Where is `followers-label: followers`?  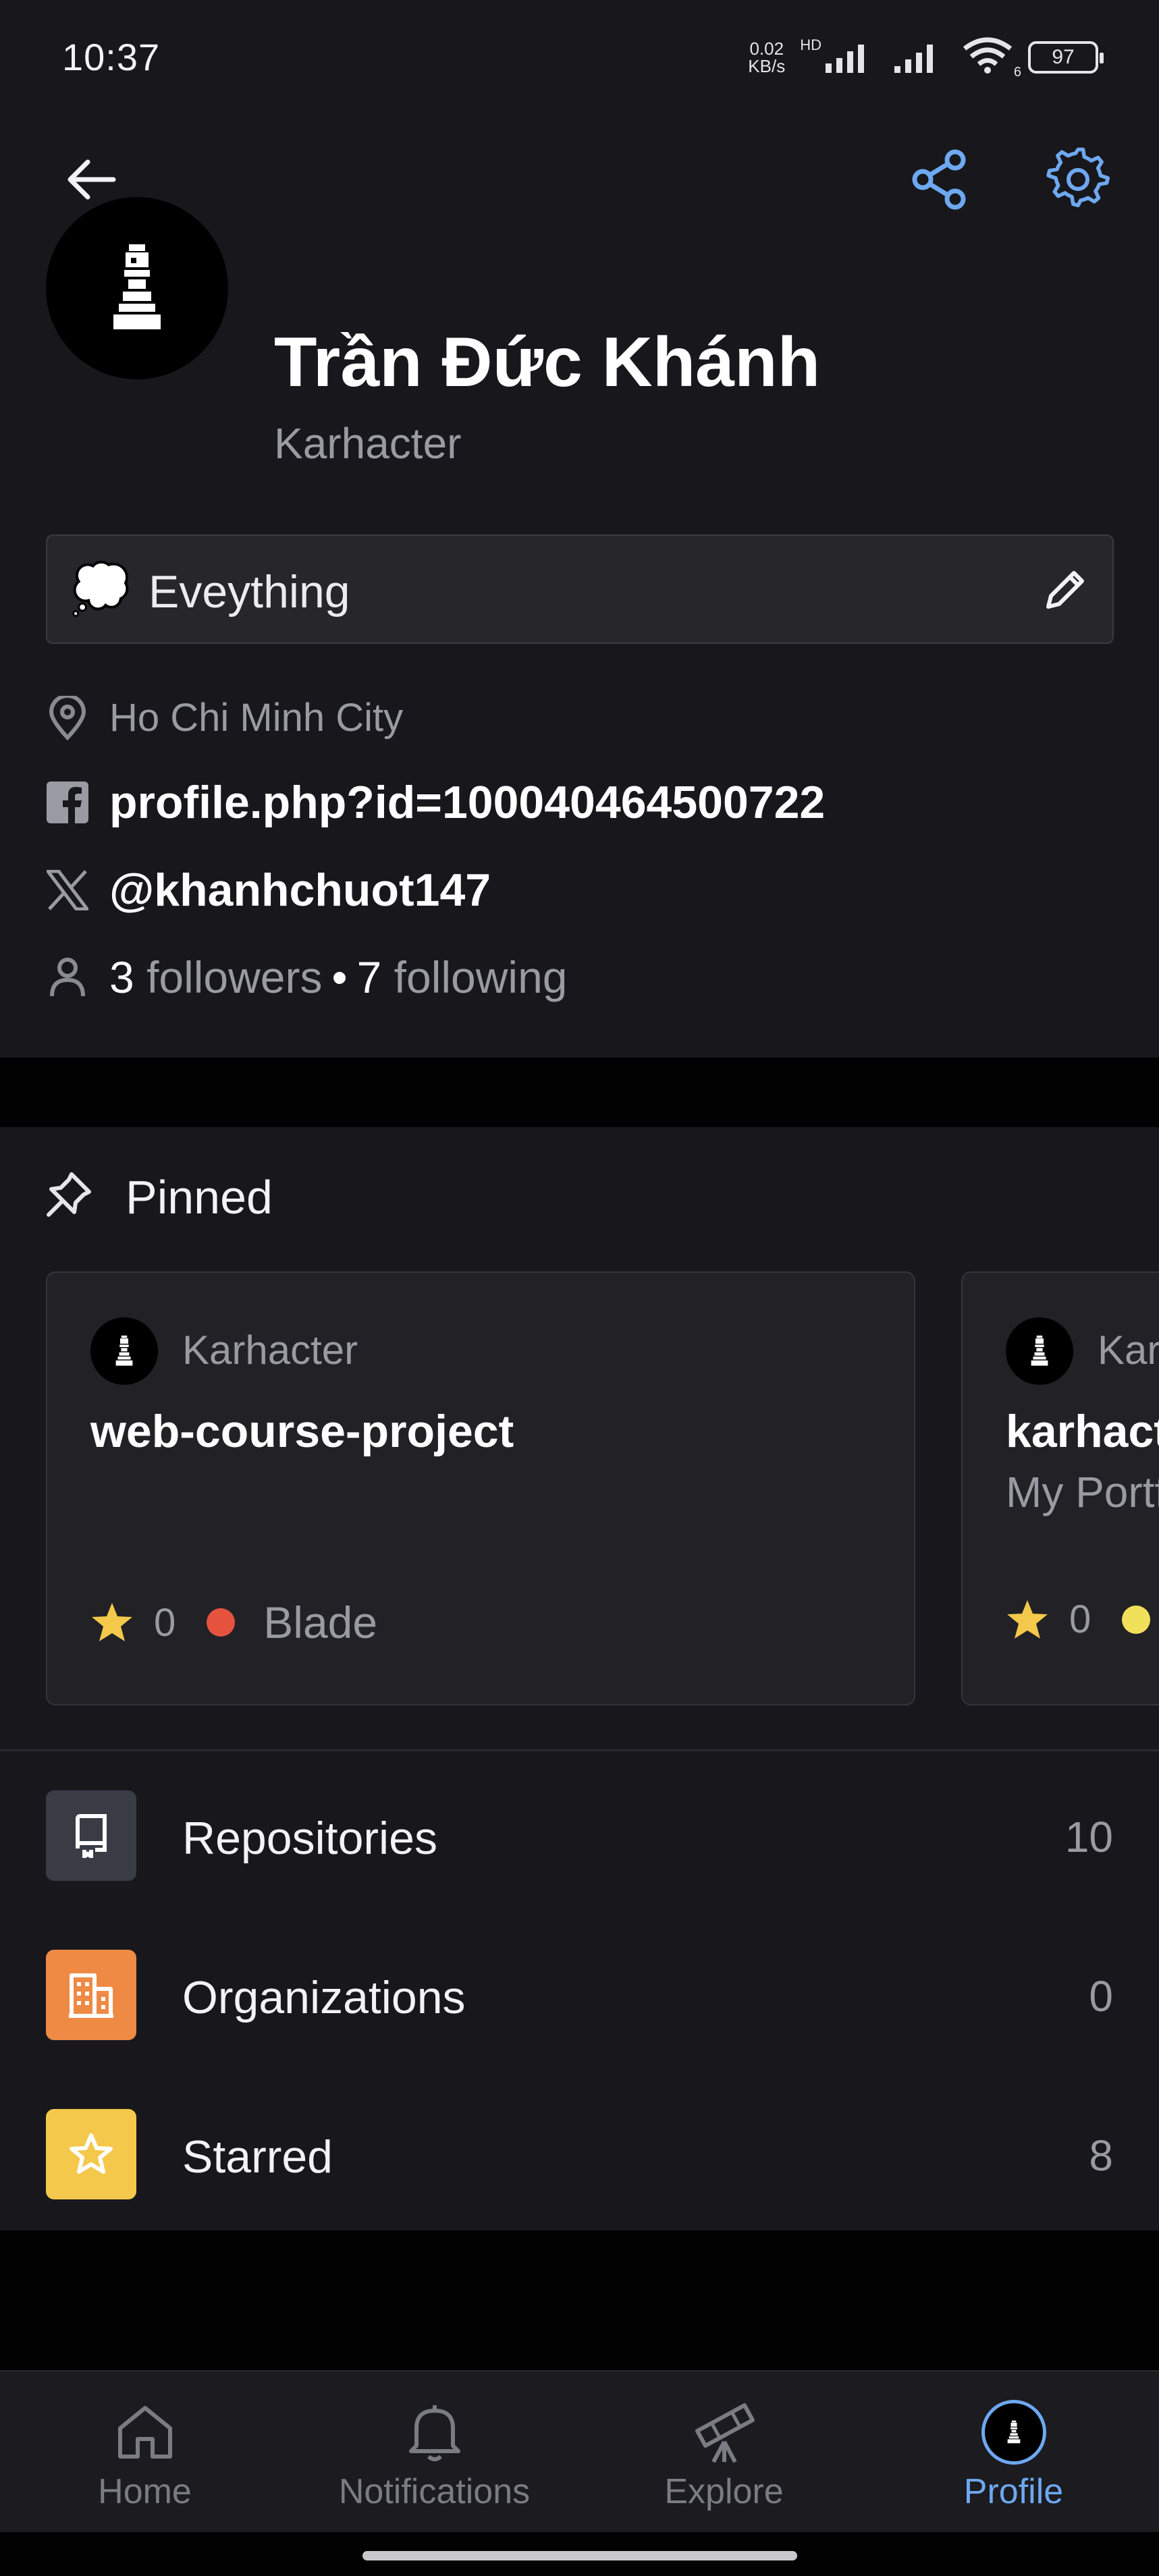
followers-label: followers is located at coordinates (235, 977).